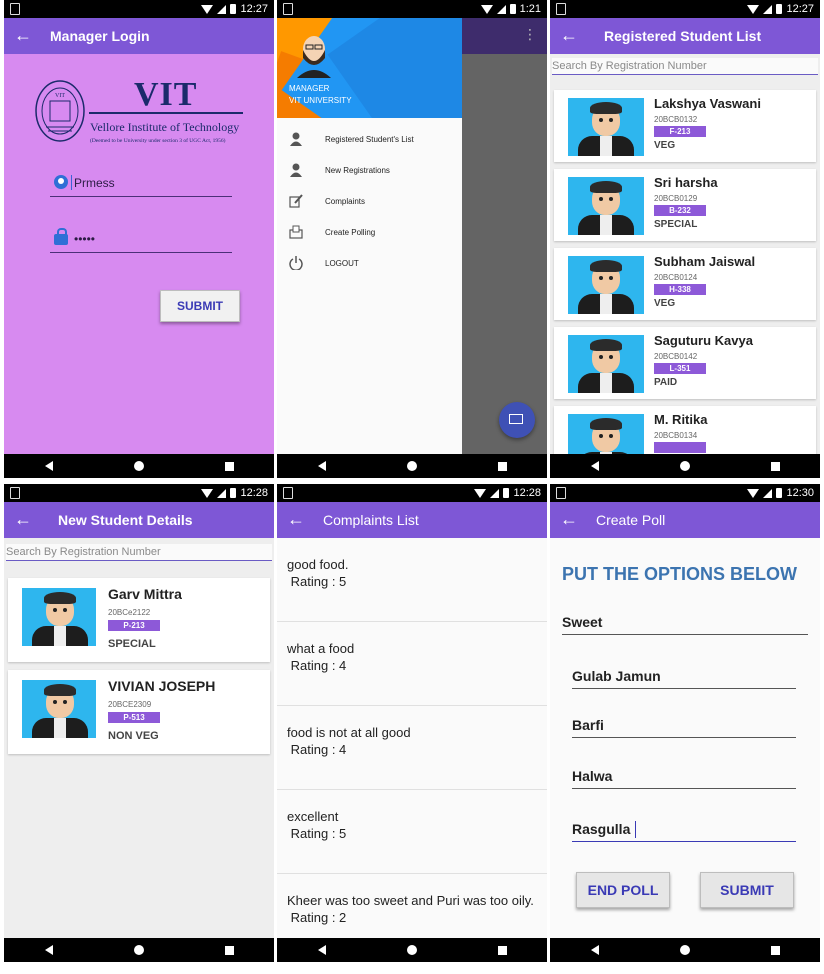 Image resolution: width=824 pixels, height=974 pixels. I want to click on poll-option-input: Gulab Jamun, so click(684, 676).